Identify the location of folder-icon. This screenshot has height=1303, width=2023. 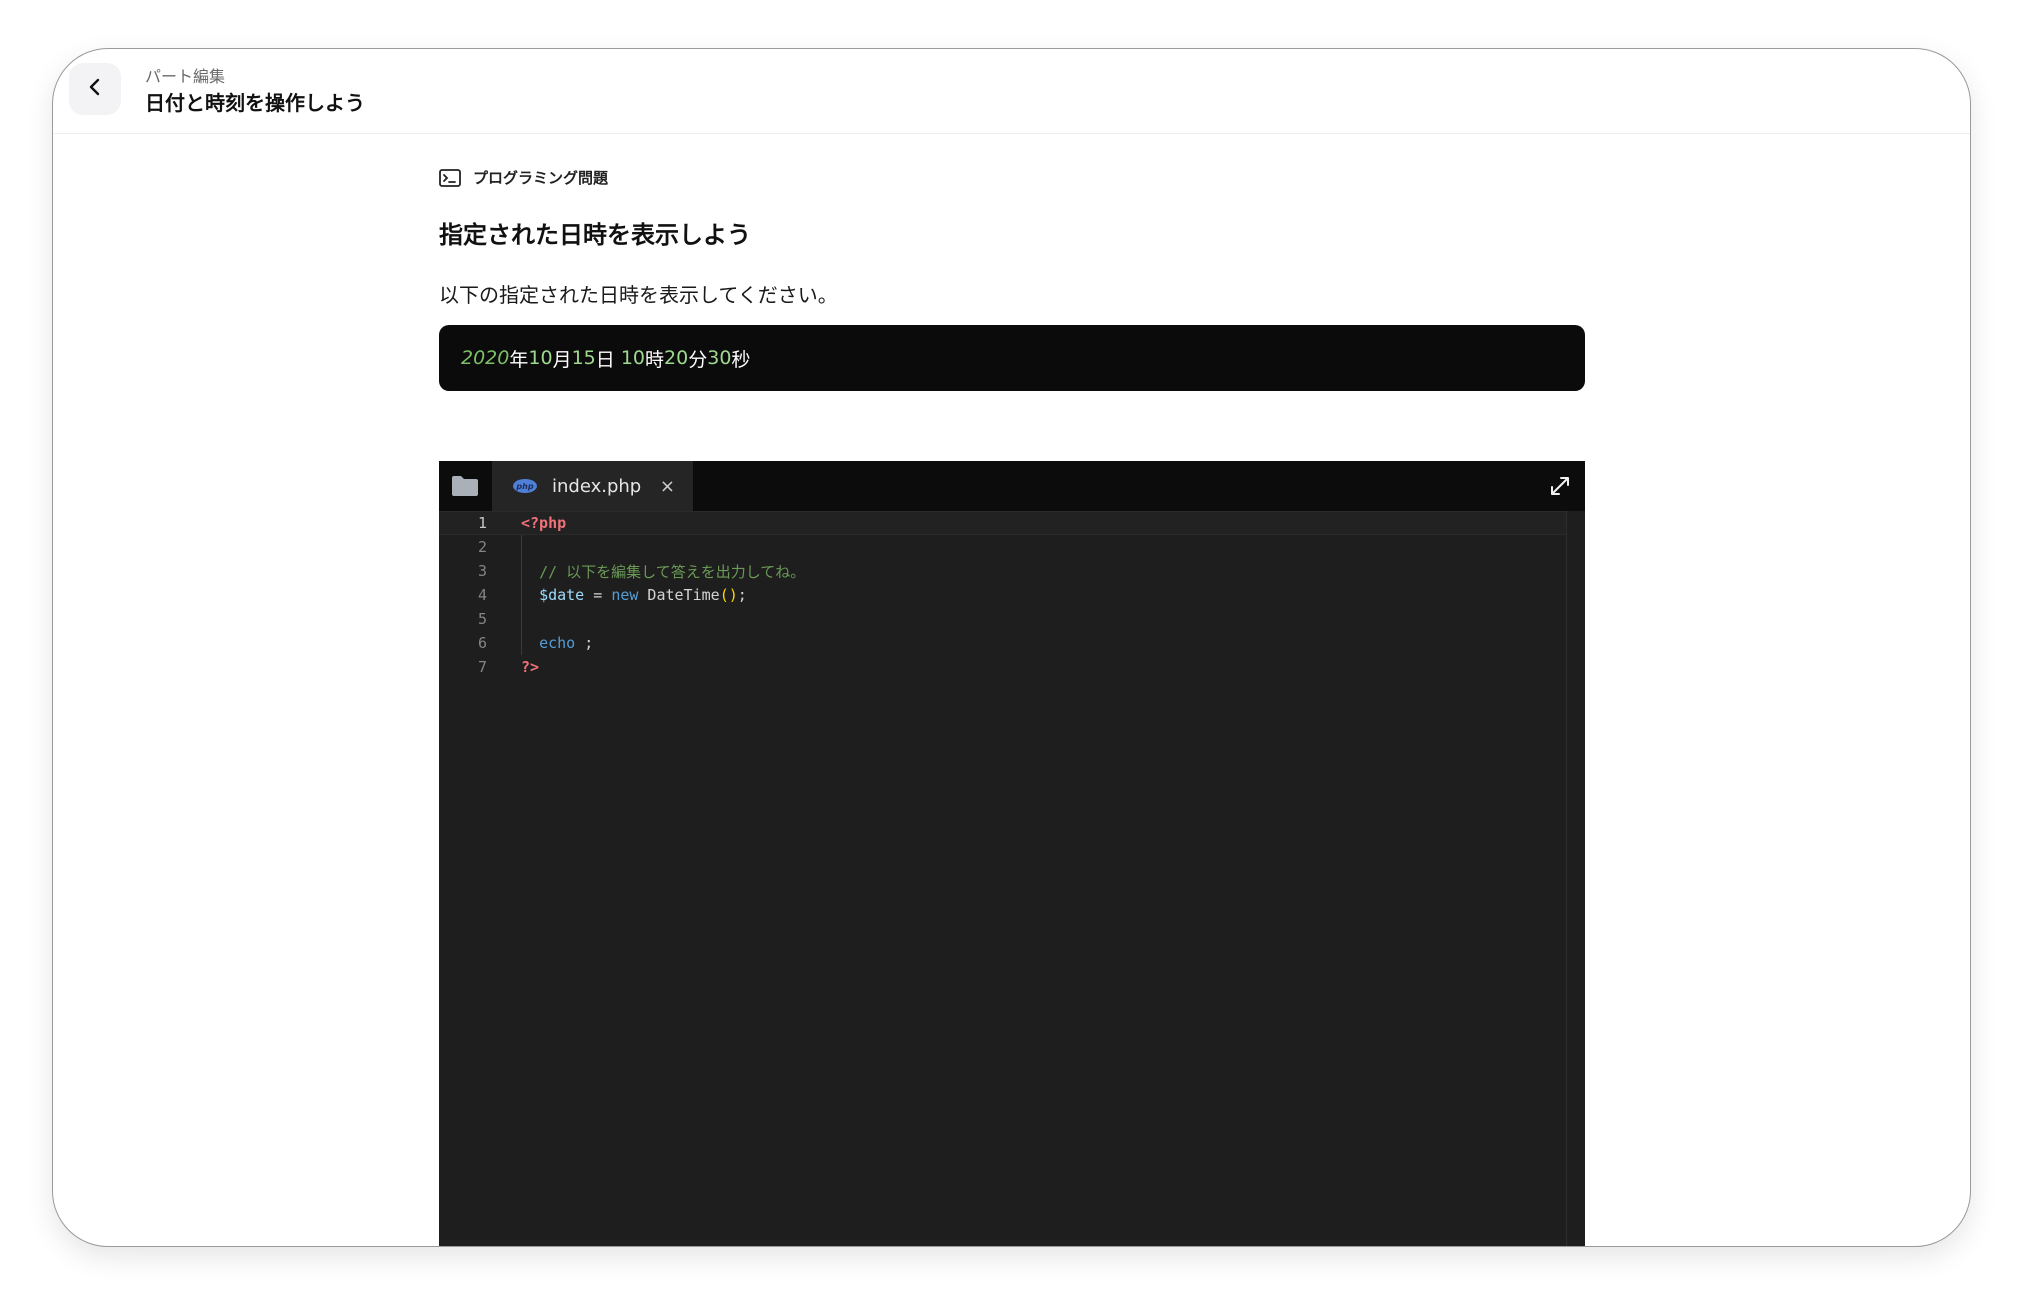
(465, 488).